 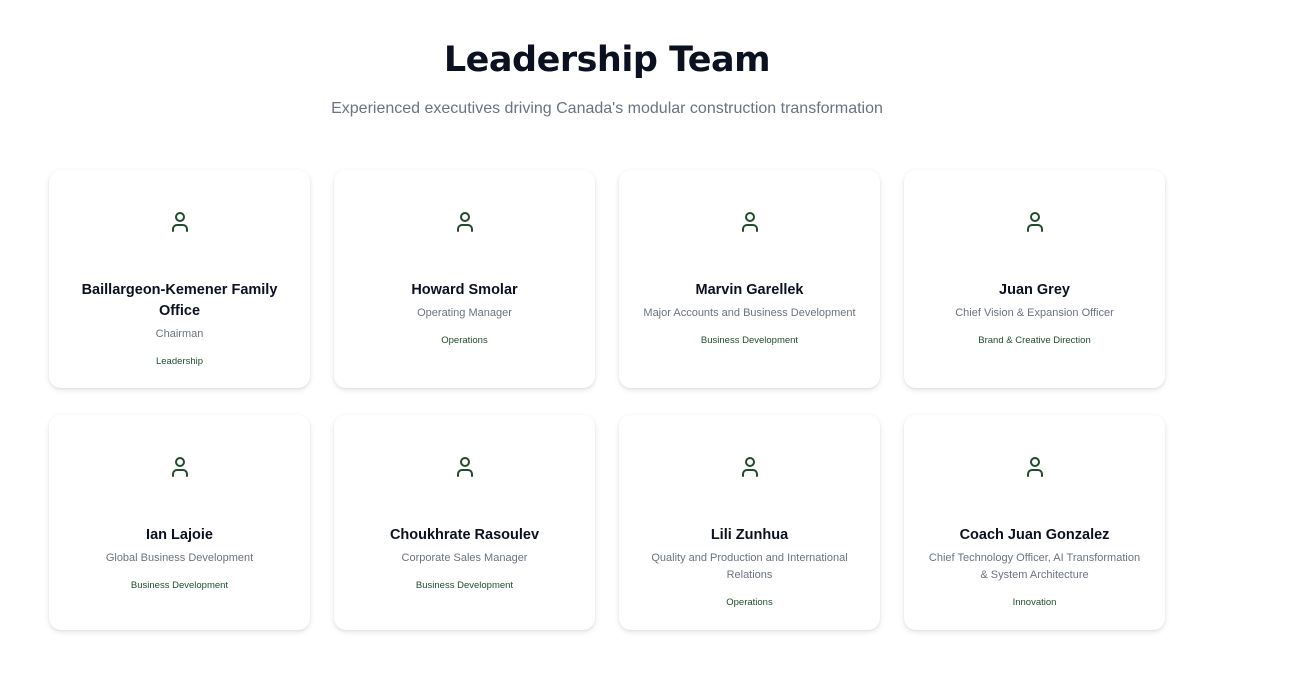 What do you see at coordinates (179, 535) in the screenshot?
I see `member-name: Ian Lajoie` at bounding box center [179, 535].